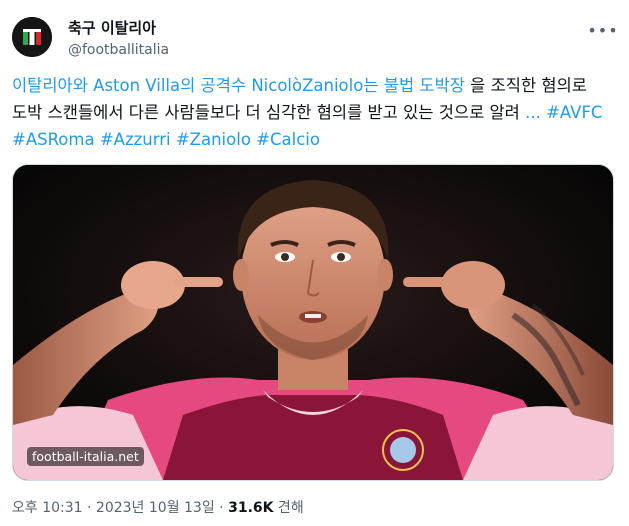  I want to click on hashtag-link: #Calcio, so click(288, 139).